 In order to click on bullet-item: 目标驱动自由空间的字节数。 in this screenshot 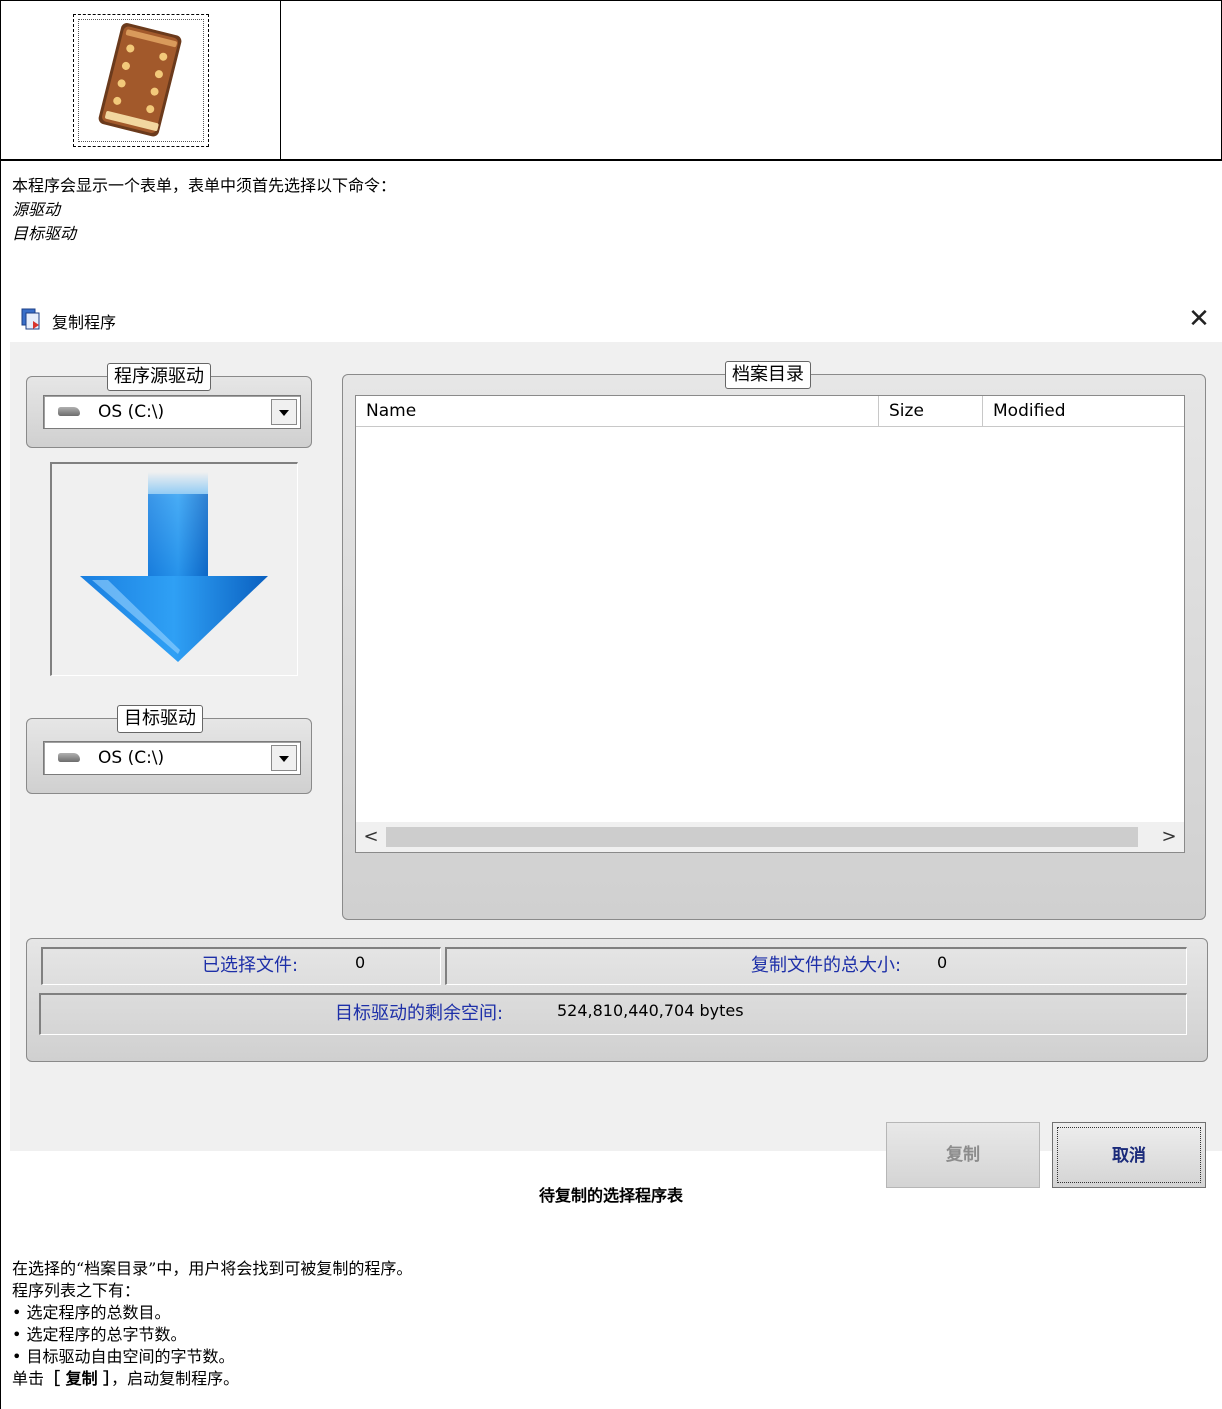, I will do `click(212, 1357)`.